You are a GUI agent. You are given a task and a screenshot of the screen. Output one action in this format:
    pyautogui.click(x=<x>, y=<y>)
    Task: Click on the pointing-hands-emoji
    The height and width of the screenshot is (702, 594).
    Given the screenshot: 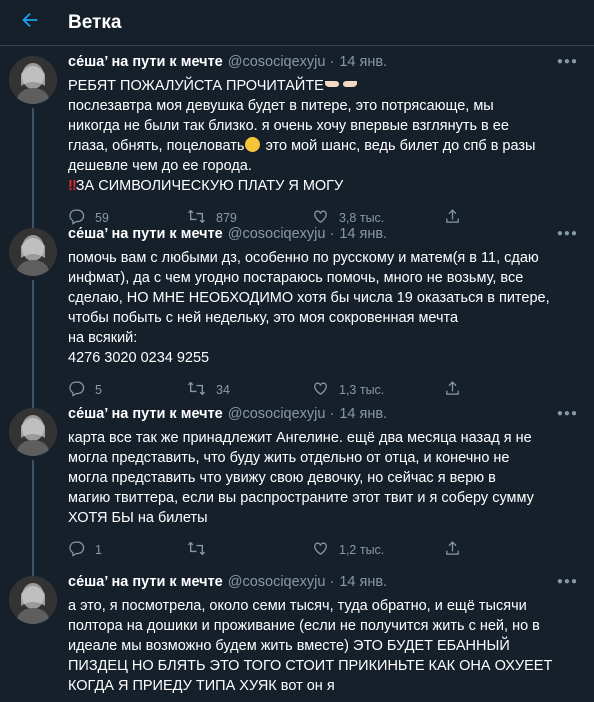 What is the action you would take?
    pyautogui.click(x=341, y=86)
    